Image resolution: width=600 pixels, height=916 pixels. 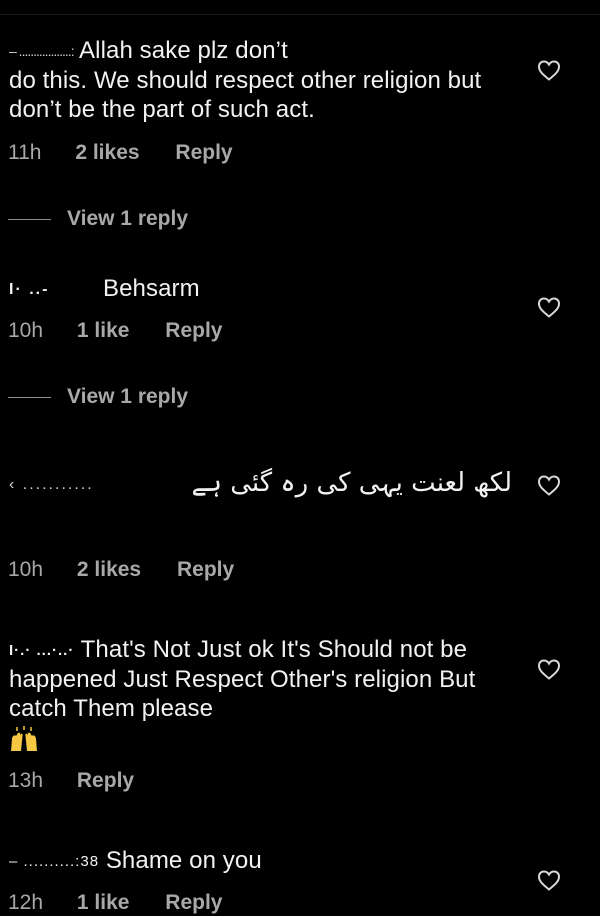 I want to click on comment-meta: 10h 1 like Reply, so click(x=115, y=331).